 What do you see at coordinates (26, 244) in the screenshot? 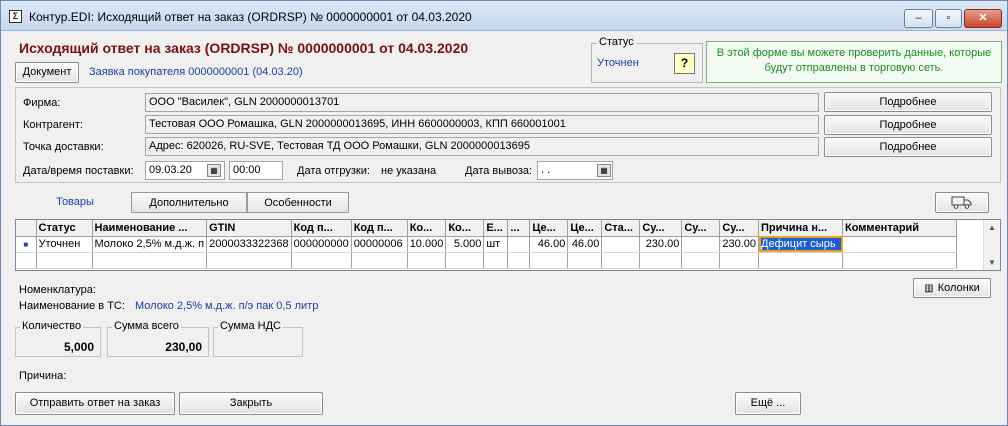
I see `row-marker-icon: ■` at bounding box center [26, 244].